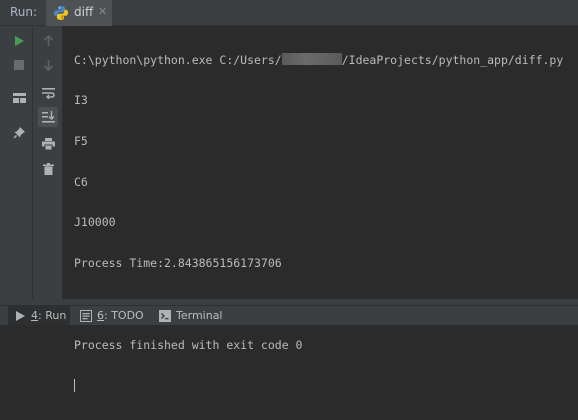 The height and width of the screenshot is (420, 578). Describe the element at coordinates (199, 315) in the screenshot. I see `tool-tab-label: Terminal` at that location.